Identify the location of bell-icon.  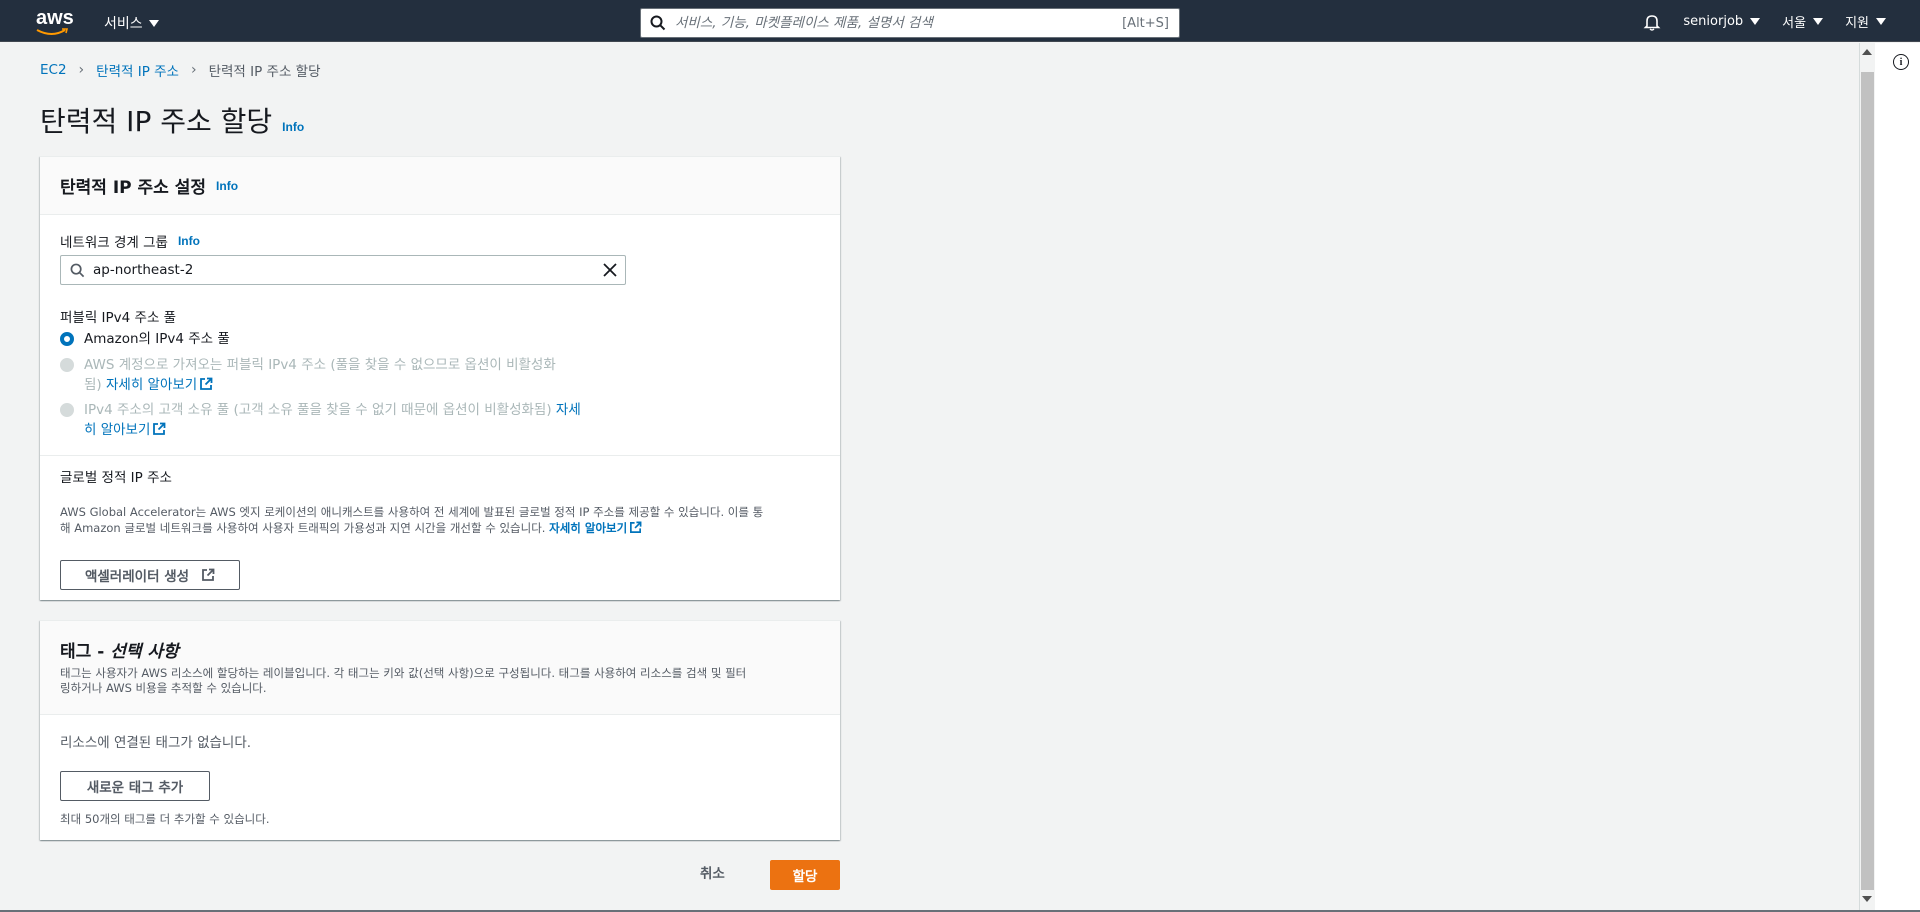
(1652, 22).